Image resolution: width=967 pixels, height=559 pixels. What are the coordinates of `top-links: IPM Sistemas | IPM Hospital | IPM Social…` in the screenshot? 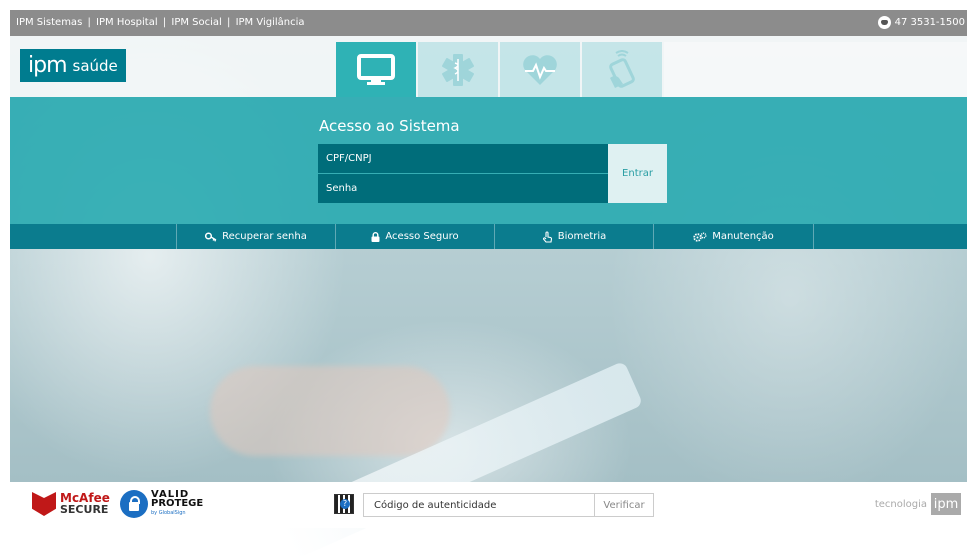 It's located at (160, 22).